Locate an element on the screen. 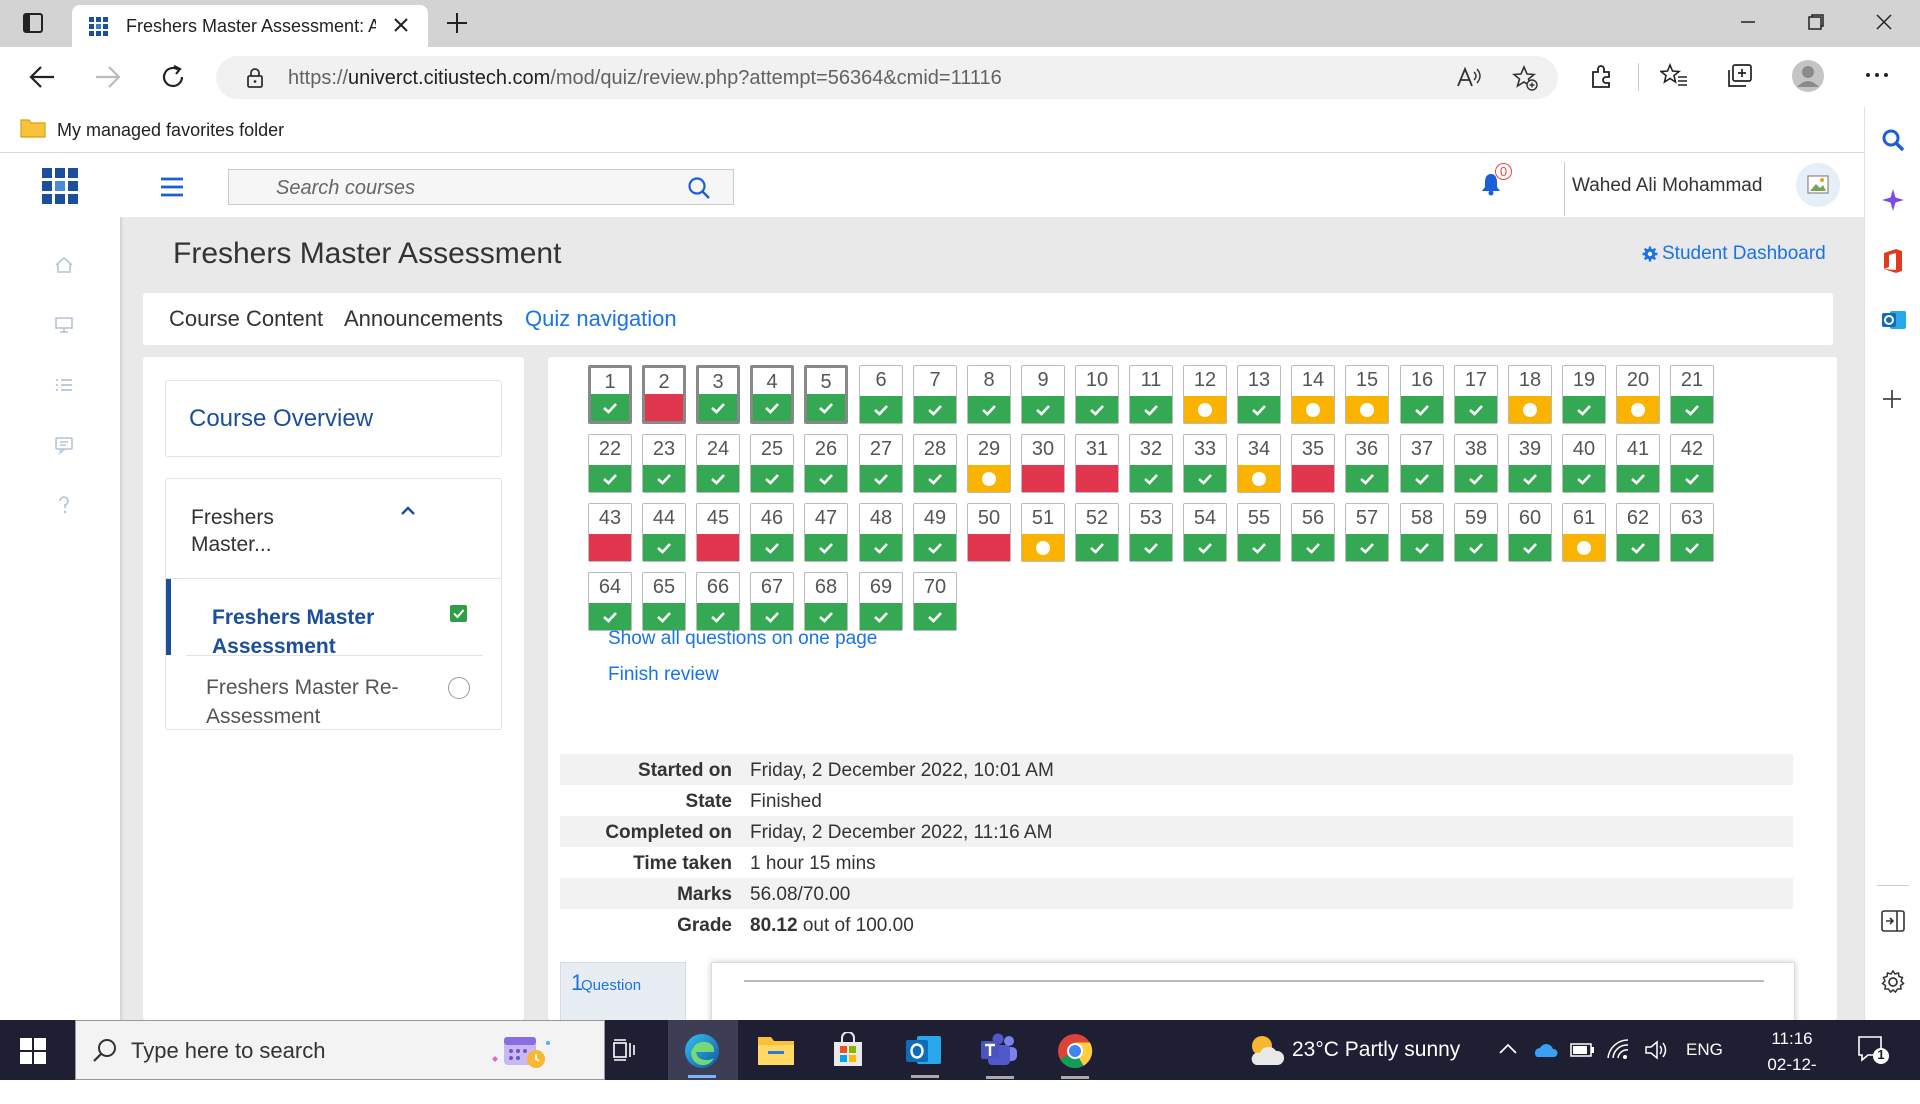  teams-app-icon is located at coordinates (999, 1056).